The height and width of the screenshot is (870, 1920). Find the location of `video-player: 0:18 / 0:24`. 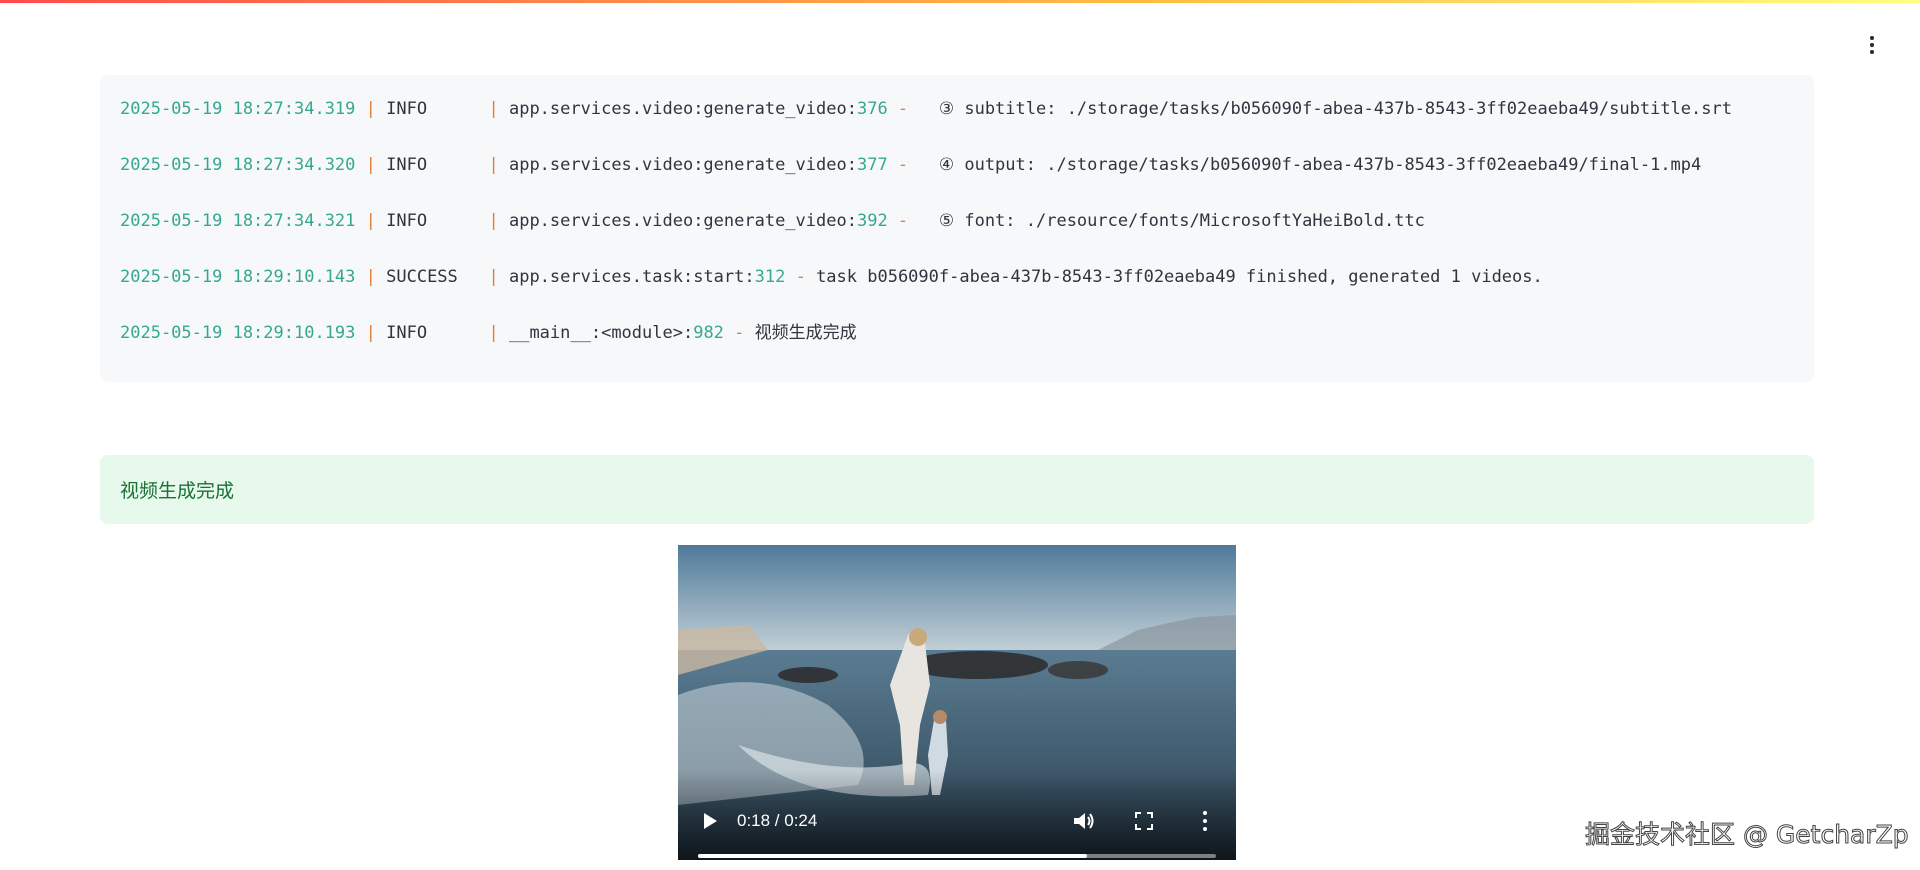

video-player: 0:18 / 0:24 is located at coordinates (957, 702).